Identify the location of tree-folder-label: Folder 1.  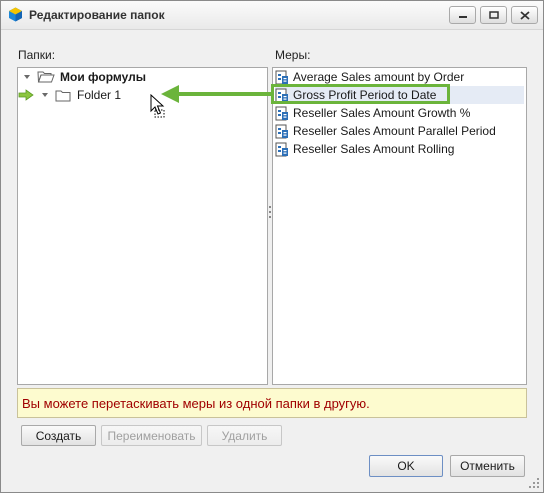
(99, 95).